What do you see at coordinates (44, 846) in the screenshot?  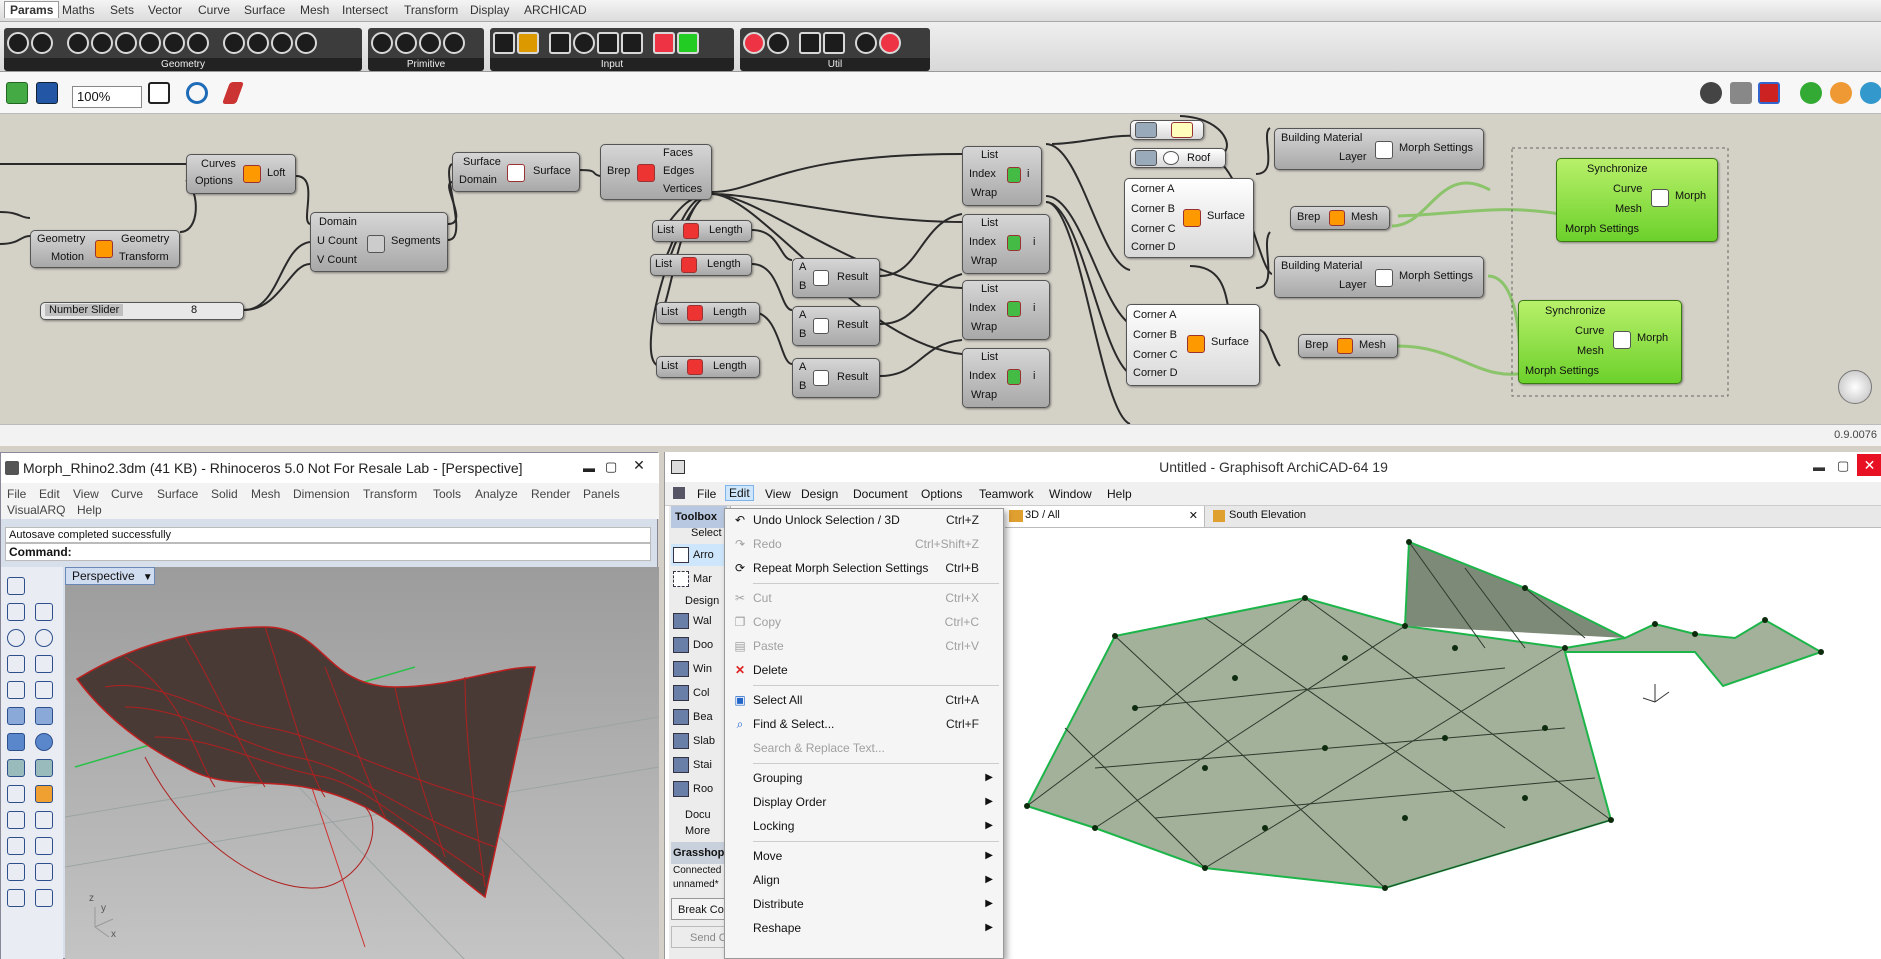 I see `array-icon` at bounding box center [44, 846].